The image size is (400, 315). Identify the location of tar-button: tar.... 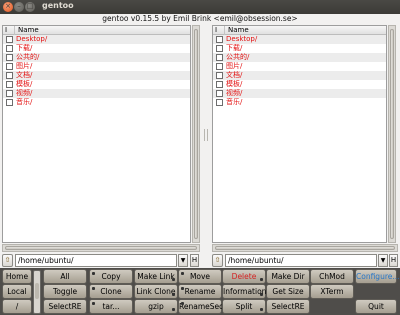
(111, 306).